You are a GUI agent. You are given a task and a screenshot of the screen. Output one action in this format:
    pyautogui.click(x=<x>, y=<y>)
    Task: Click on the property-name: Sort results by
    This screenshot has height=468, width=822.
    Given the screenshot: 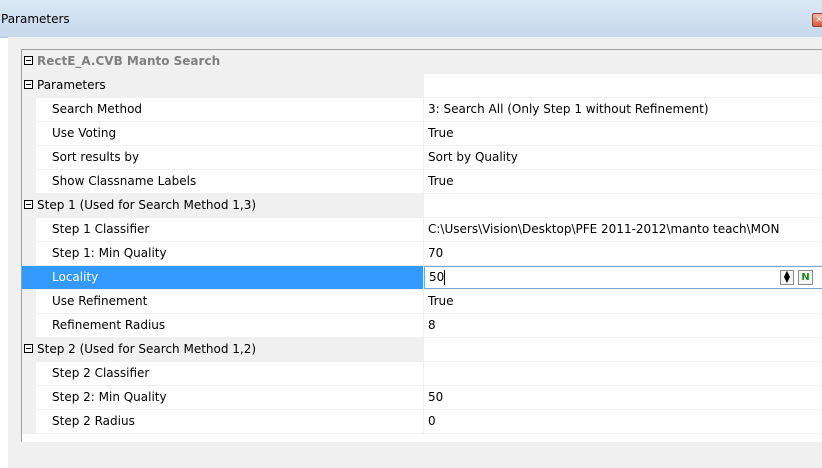 What is the action you would take?
    pyautogui.click(x=96, y=157)
    